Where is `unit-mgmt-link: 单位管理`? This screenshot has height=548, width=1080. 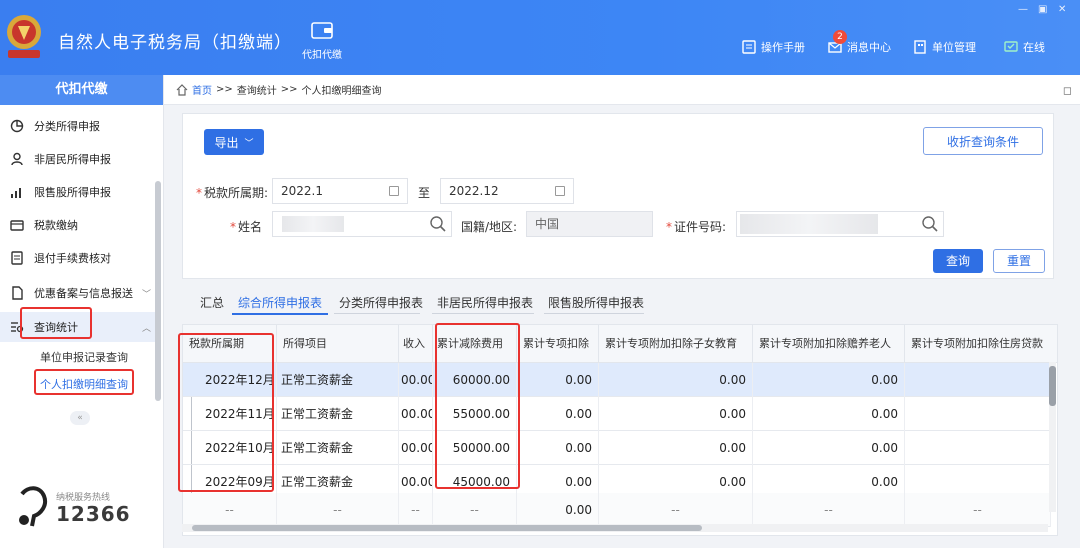 unit-mgmt-link: 单位管理 is located at coordinates (944, 47).